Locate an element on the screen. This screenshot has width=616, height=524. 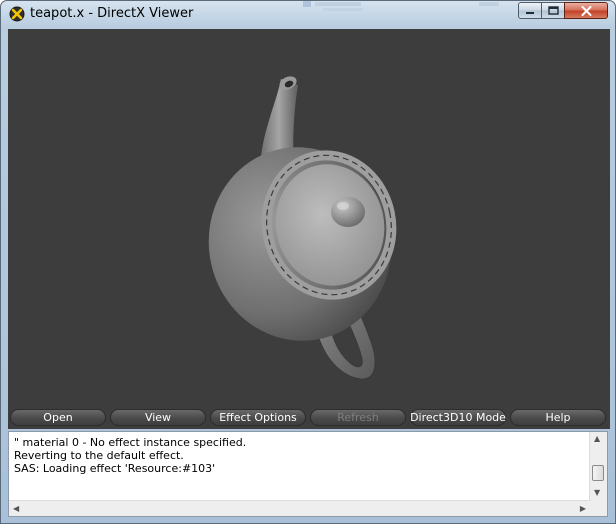
effect-options-button-label: Effect Options is located at coordinates (258, 417).